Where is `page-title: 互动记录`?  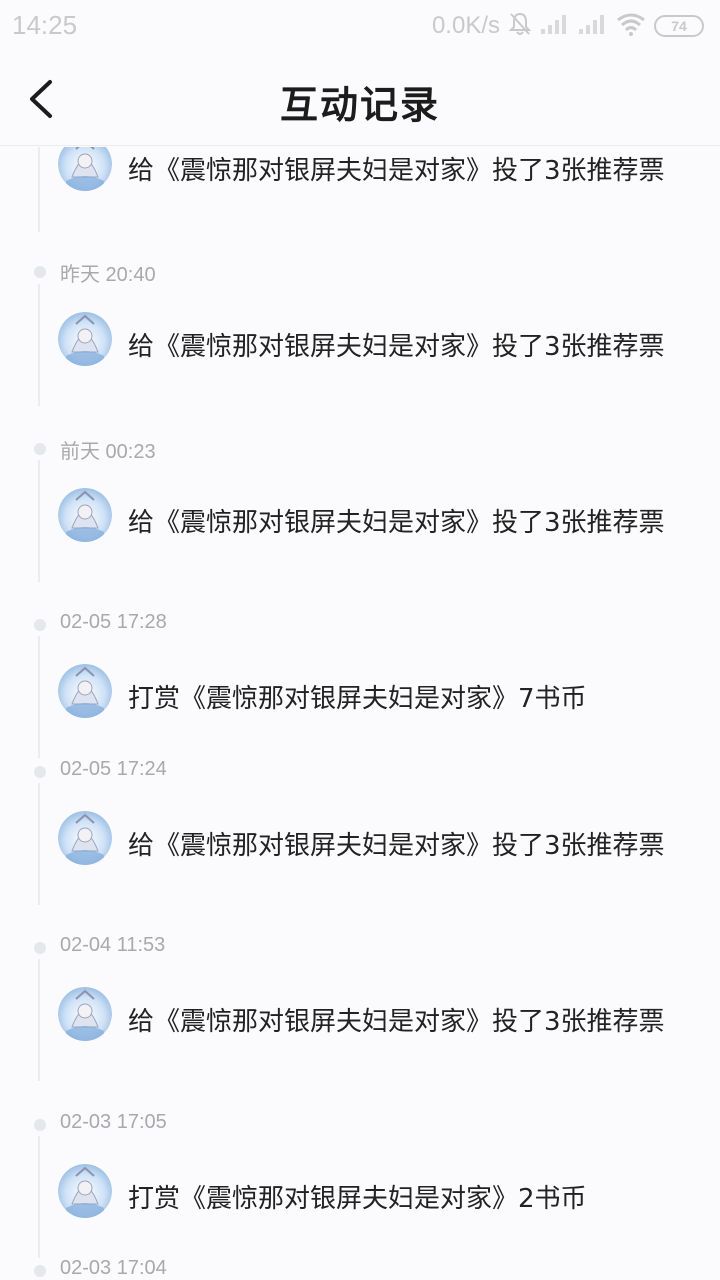 page-title: 互动记录 is located at coordinates (359, 104).